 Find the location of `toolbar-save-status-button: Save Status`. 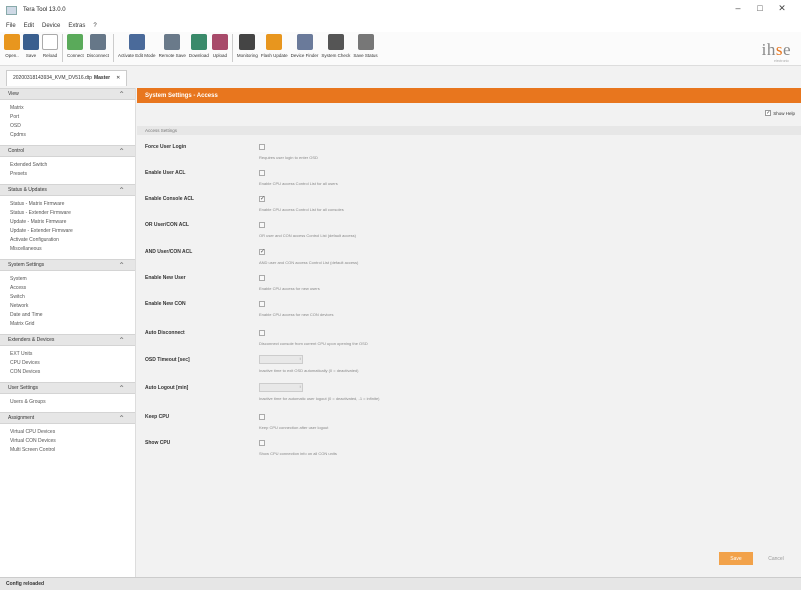

toolbar-save-status-button: Save Status is located at coordinates (365, 45).